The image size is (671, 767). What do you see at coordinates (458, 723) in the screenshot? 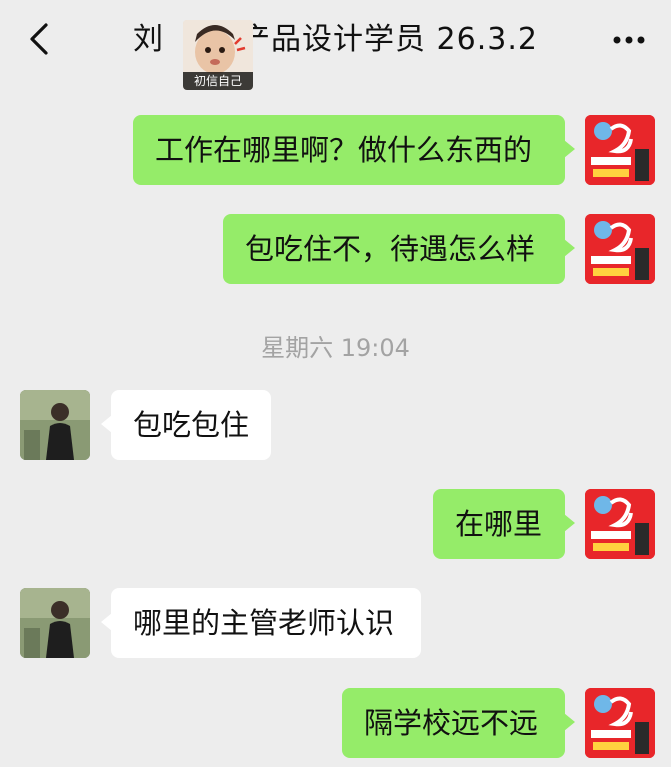
I see `message-bubble-sent: 隔学校远不远` at bounding box center [458, 723].